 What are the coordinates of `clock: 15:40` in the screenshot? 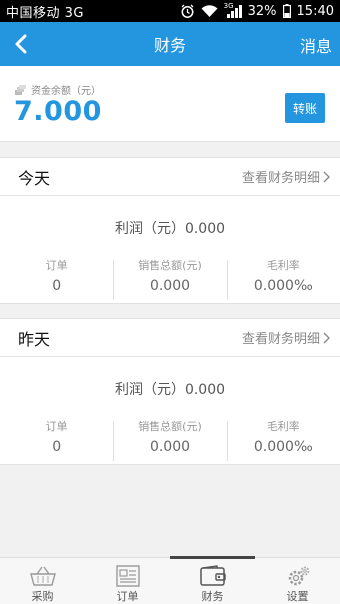 It's located at (315, 11).